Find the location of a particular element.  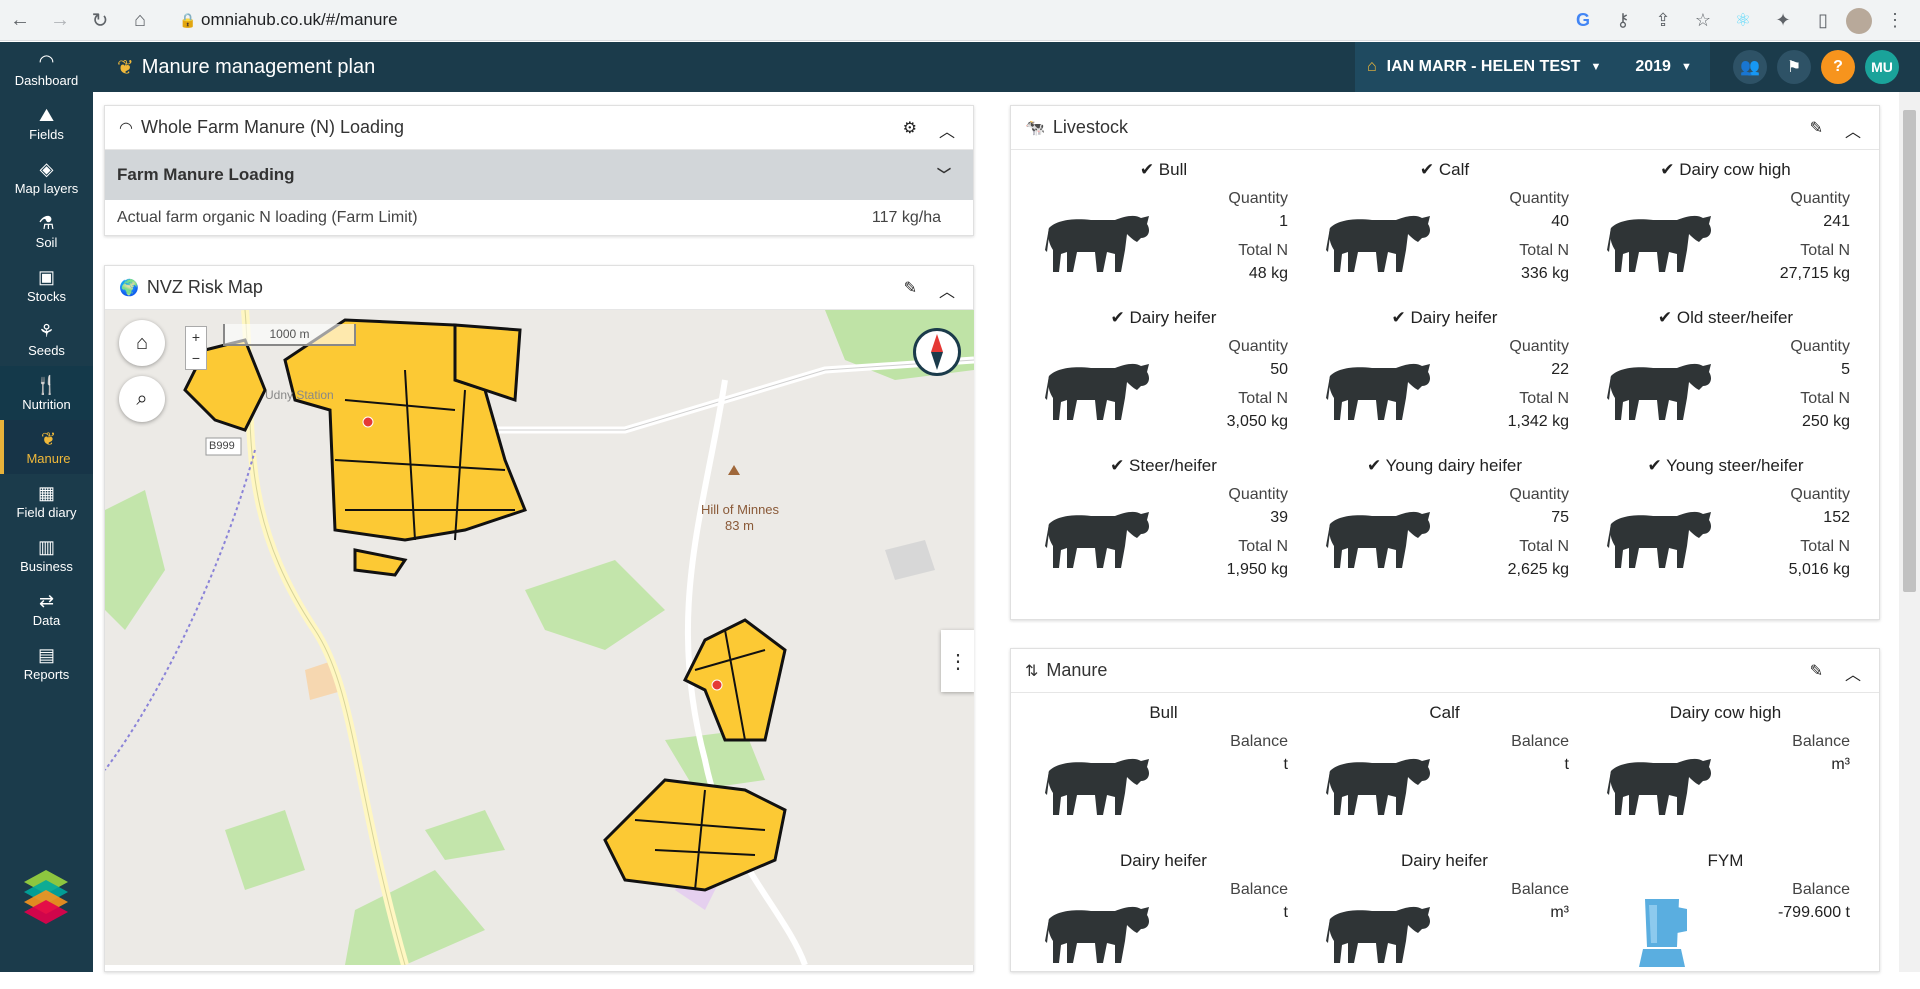

sidepanel-icon: ▯ is located at coordinates (1823, 21).